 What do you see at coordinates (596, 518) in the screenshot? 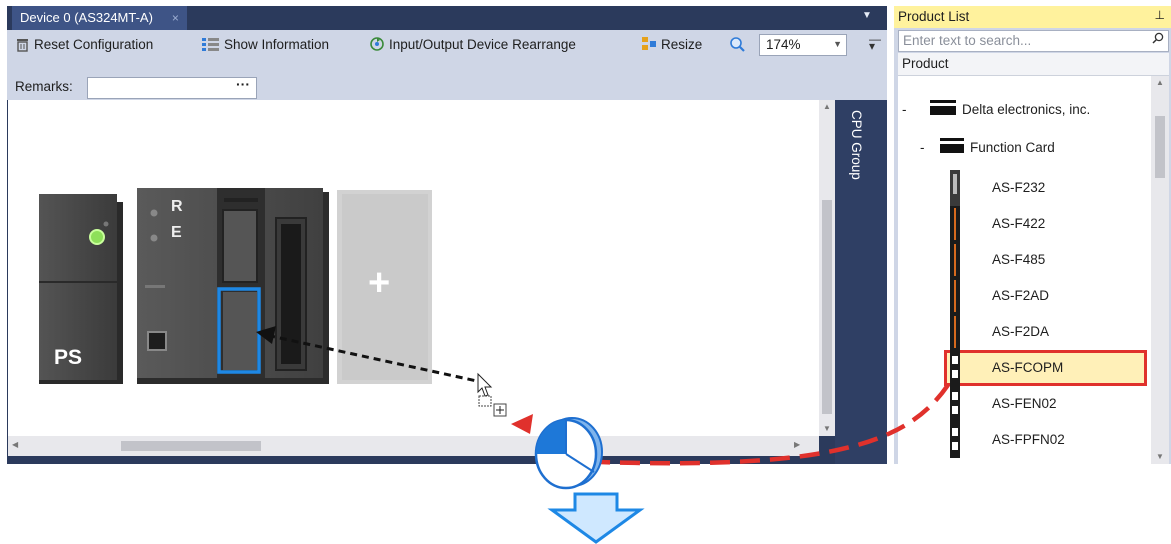
I see `next-step-arrow-icon` at bounding box center [596, 518].